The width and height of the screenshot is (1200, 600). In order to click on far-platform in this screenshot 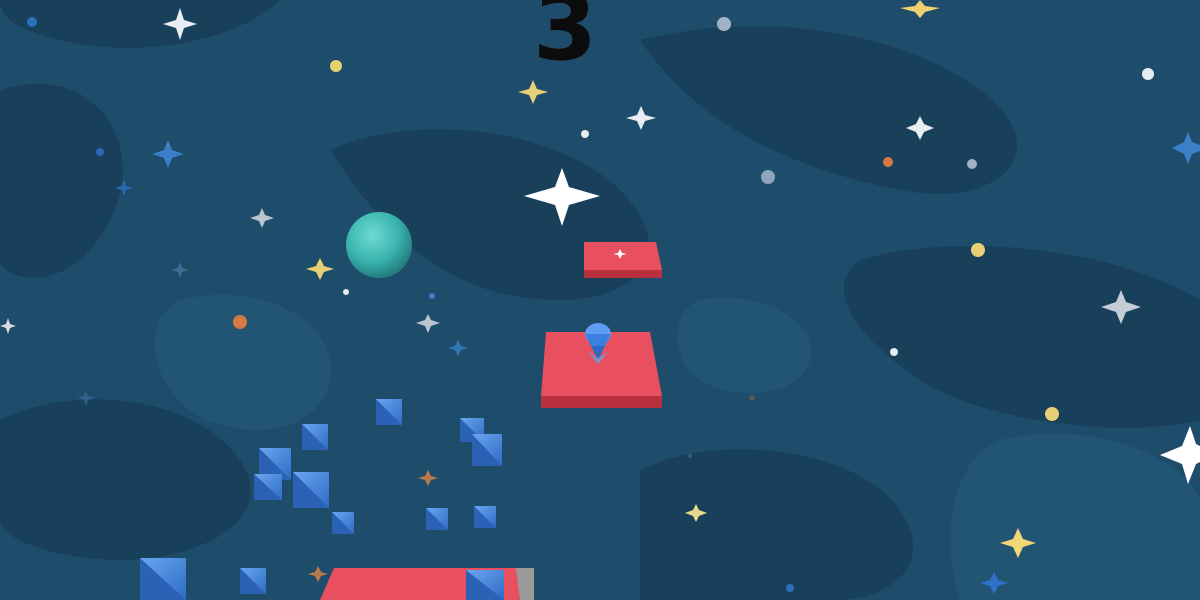, I will do `click(623, 260)`.